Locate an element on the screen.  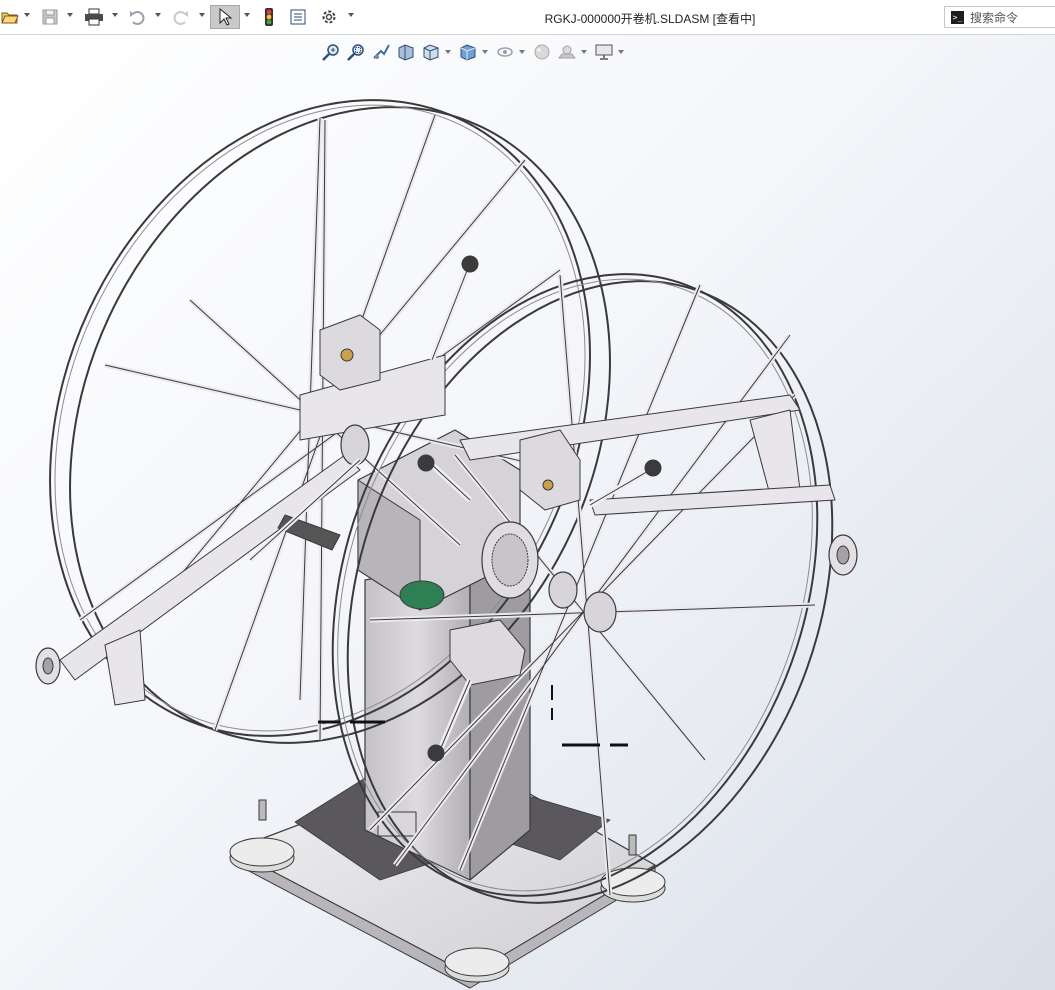
save-icon is located at coordinates (50, 17).